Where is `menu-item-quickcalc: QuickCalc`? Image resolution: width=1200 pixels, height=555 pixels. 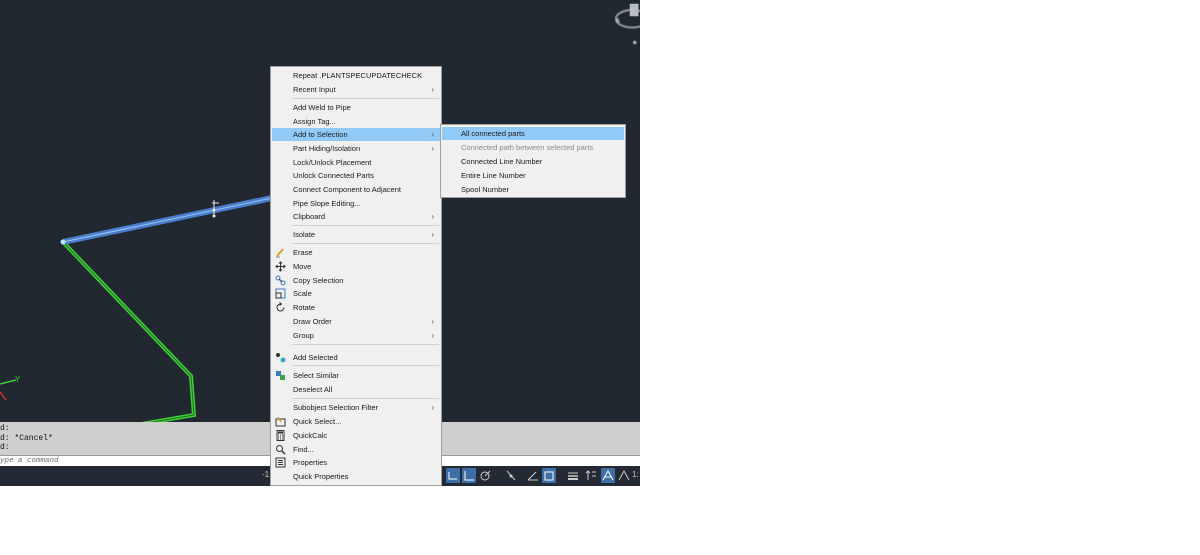 menu-item-quickcalc: QuickCalc is located at coordinates (356, 435).